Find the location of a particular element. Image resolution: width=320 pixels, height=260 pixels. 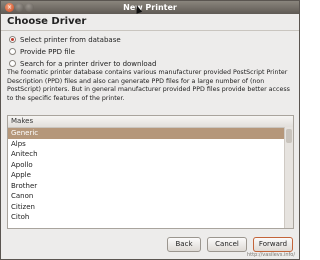

scrollbar-thumb is located at coordinates (289, 136).